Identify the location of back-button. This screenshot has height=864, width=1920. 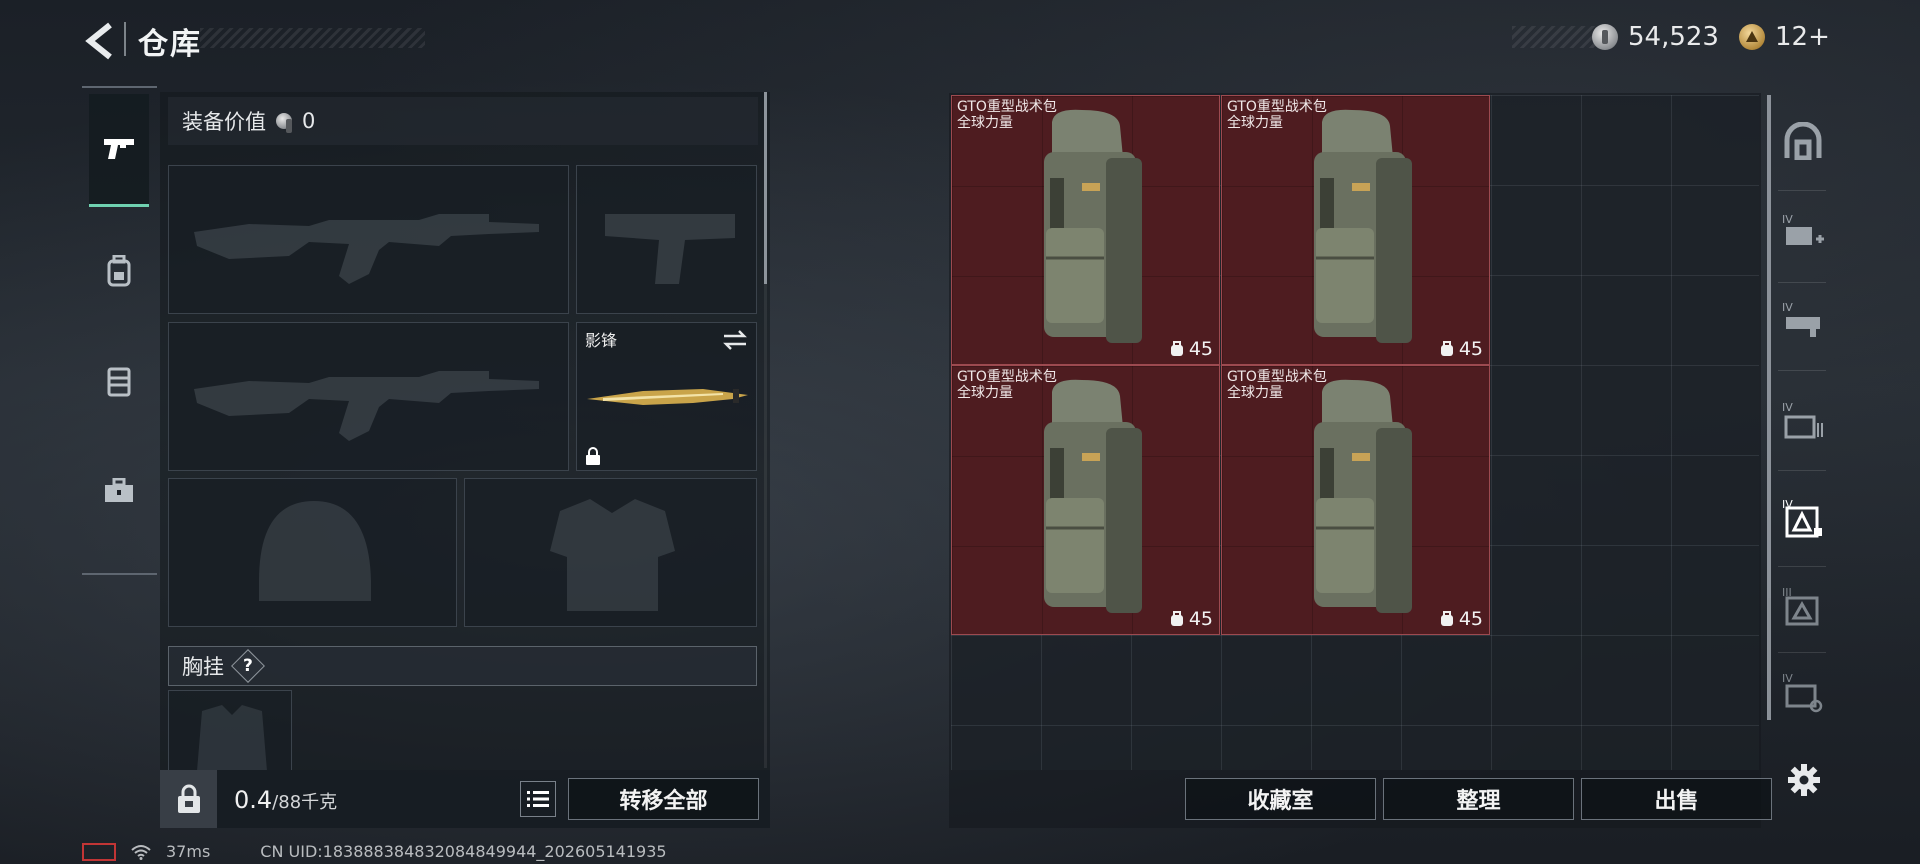
(101, 41).